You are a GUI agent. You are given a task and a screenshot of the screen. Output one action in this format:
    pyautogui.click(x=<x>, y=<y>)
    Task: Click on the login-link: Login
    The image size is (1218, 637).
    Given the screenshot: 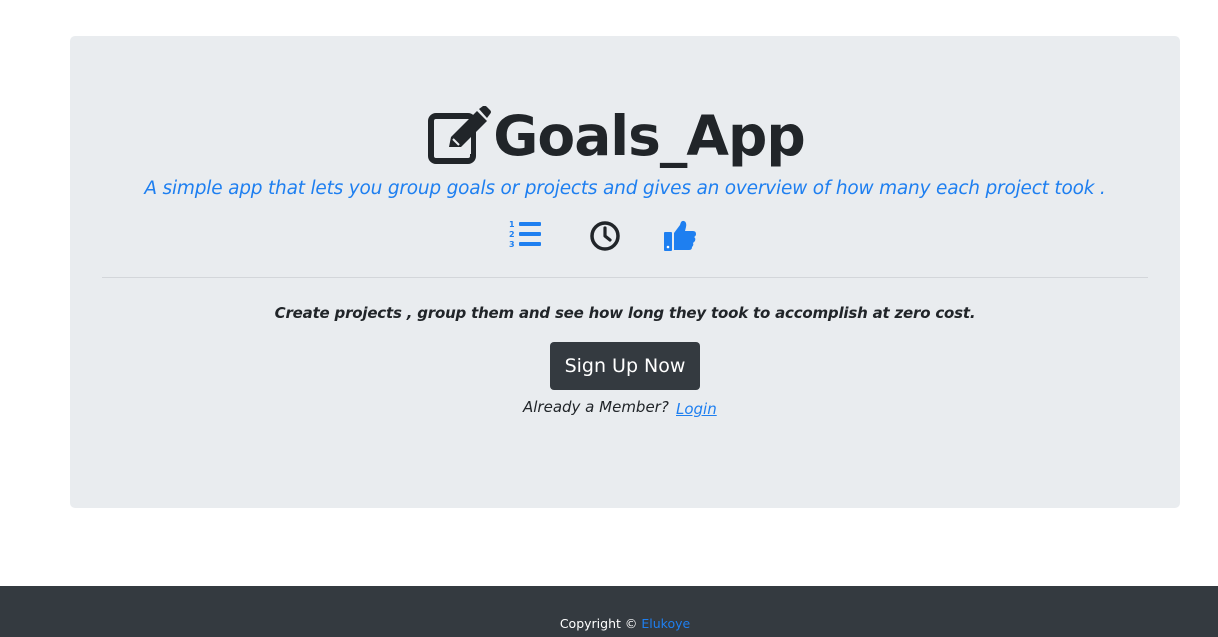 What is the action you would take?
    pyautogui.click(x=696, y=409)
    